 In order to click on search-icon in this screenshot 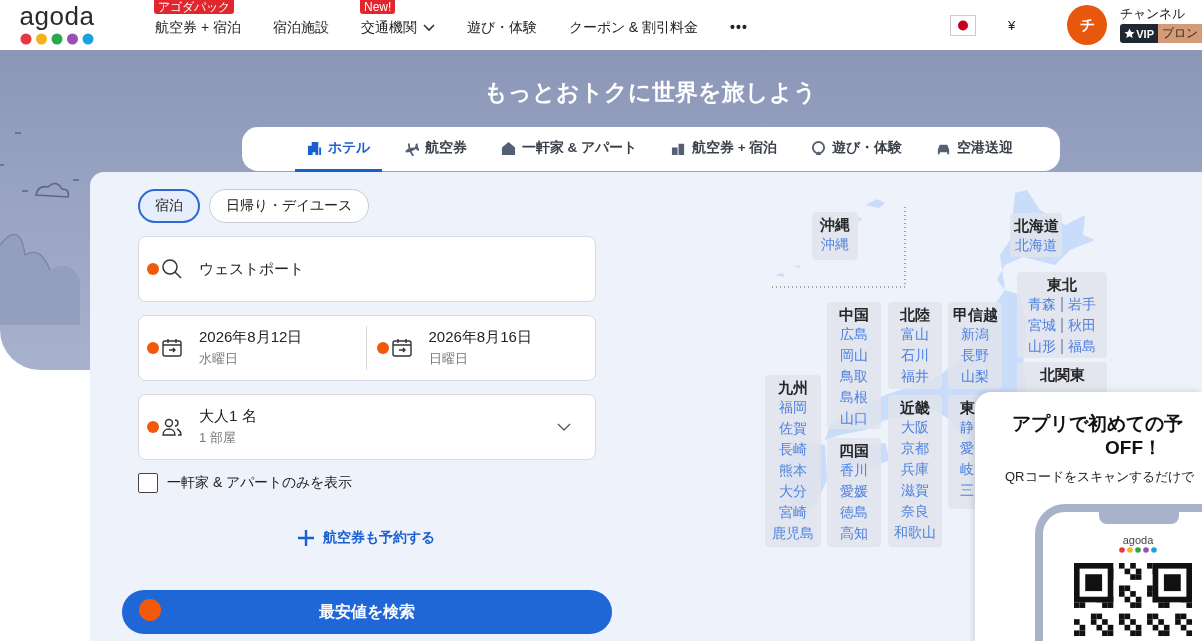, I will do `click(172, 269)`.